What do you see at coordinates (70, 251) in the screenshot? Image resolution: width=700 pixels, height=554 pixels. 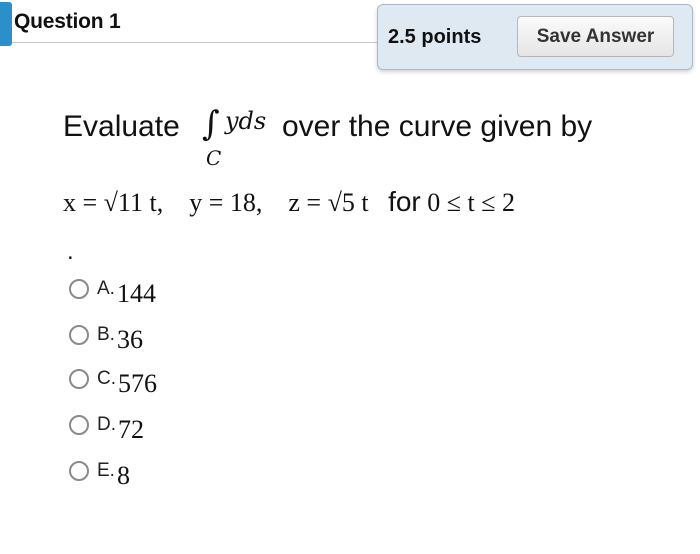 I see `prompt-ending: .` at bounding box center [70, 251].